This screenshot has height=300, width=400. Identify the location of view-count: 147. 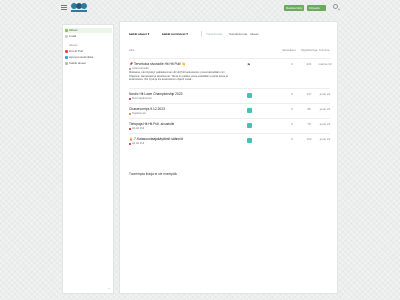
(309, 94).